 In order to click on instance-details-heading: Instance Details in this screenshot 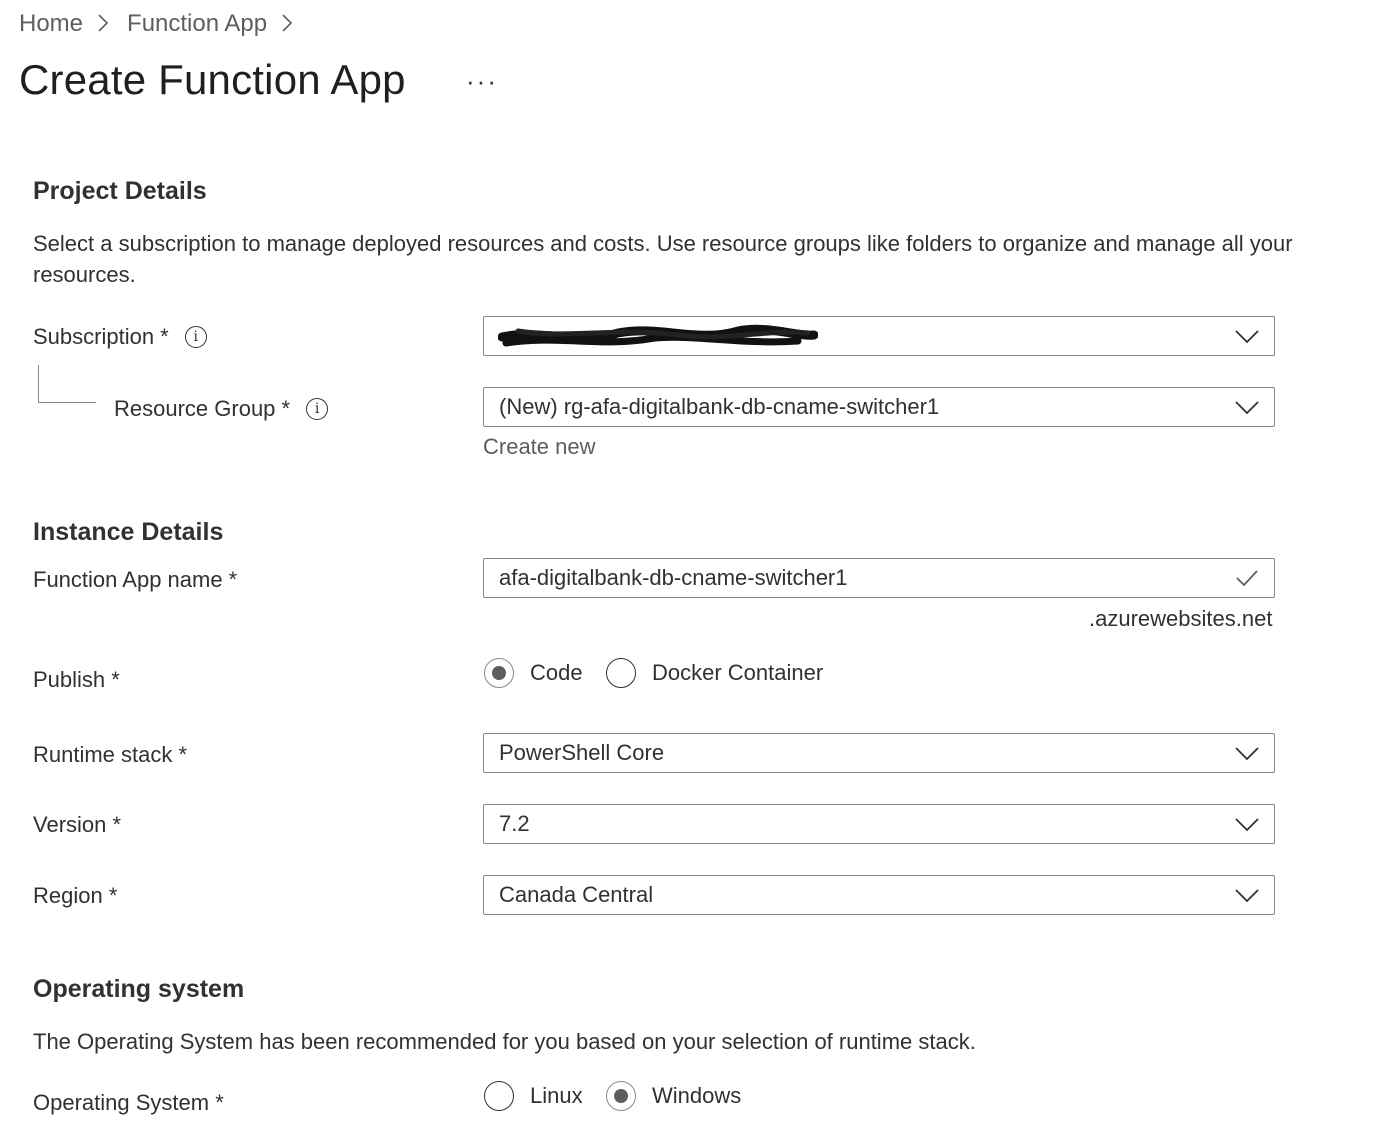, I will do `click(128, 532)`.